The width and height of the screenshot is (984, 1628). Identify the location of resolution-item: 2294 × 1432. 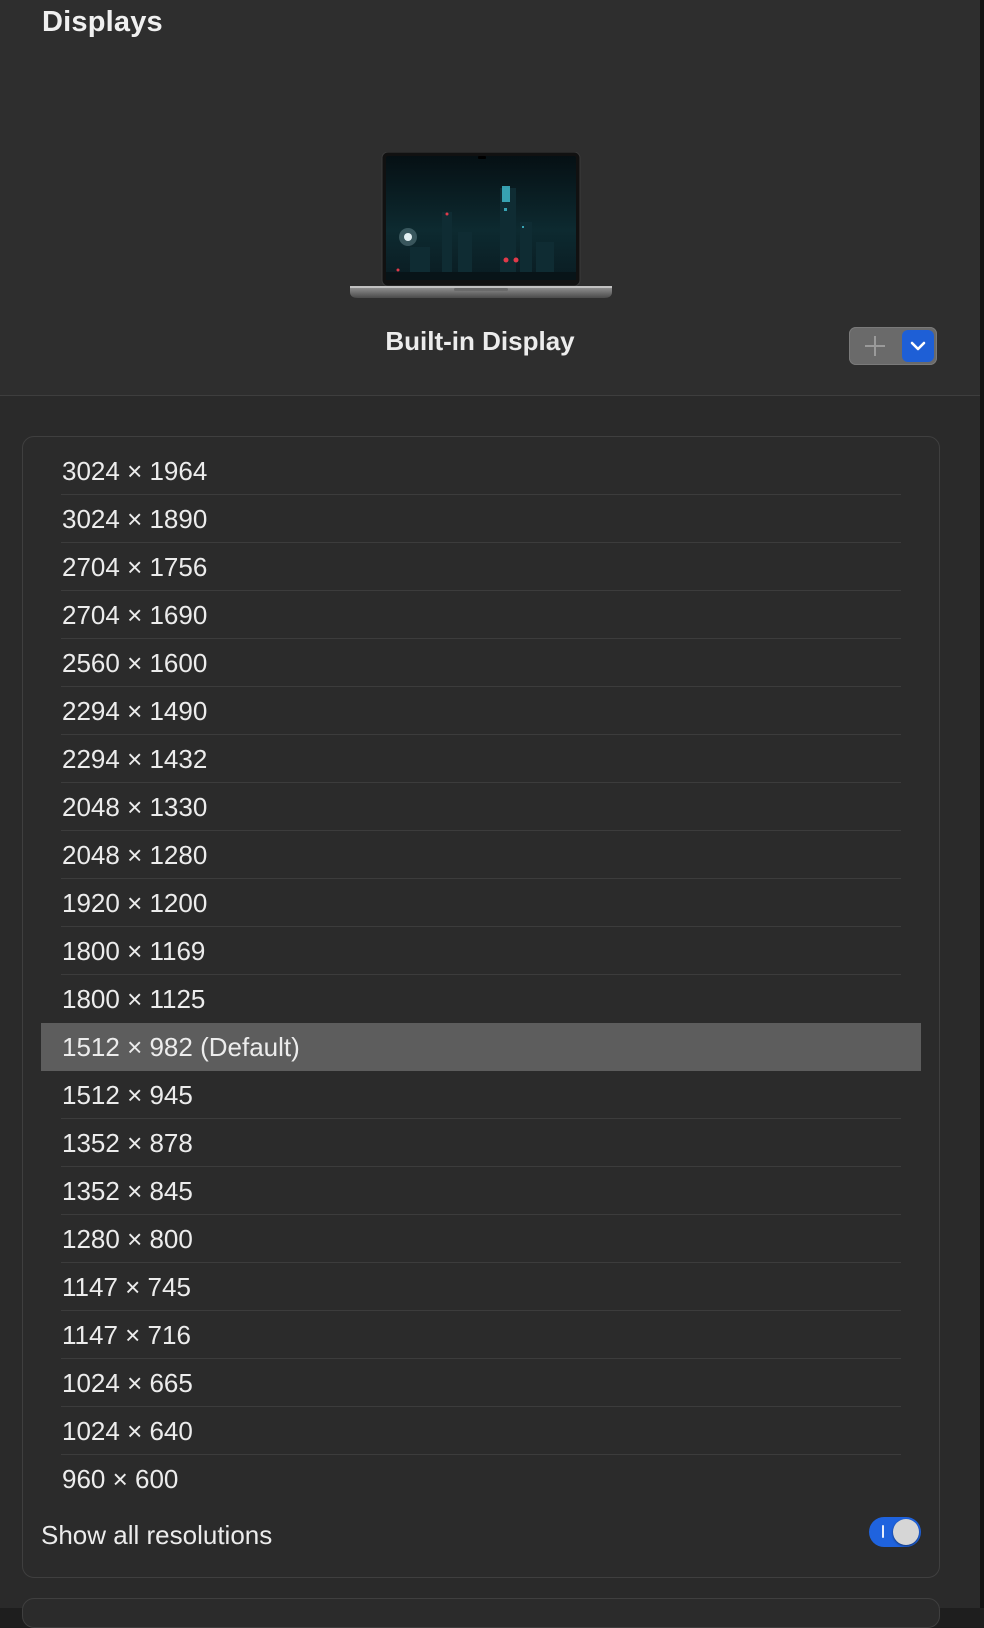
(481, 759).